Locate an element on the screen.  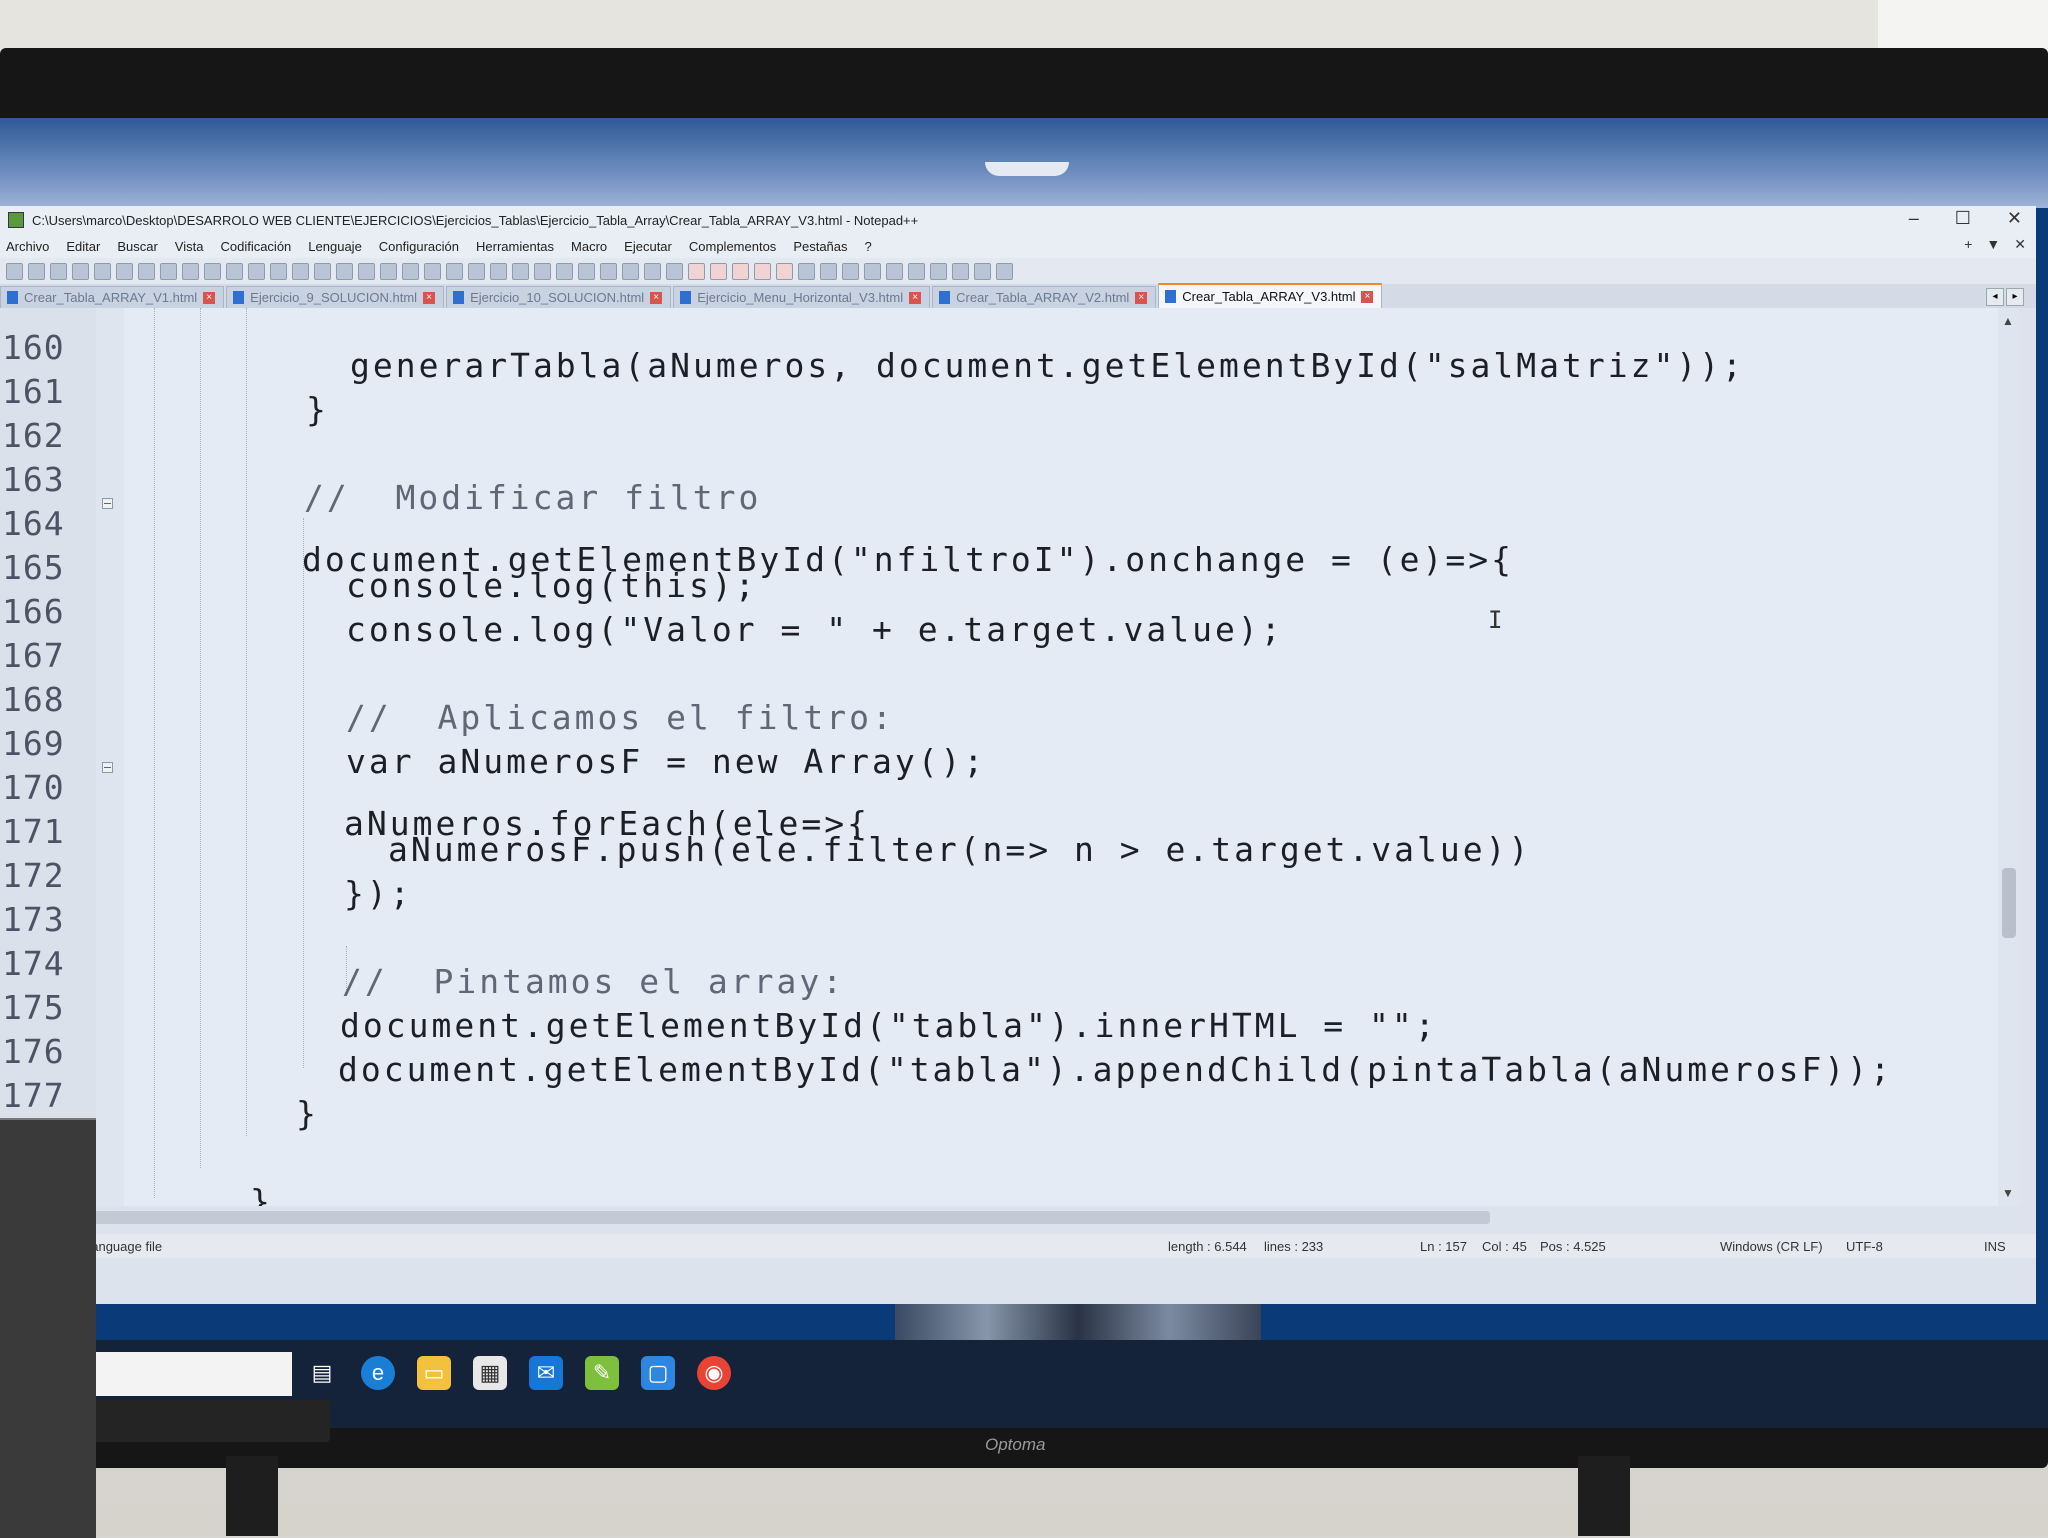
find-icon is located at coordinates (278, 271).